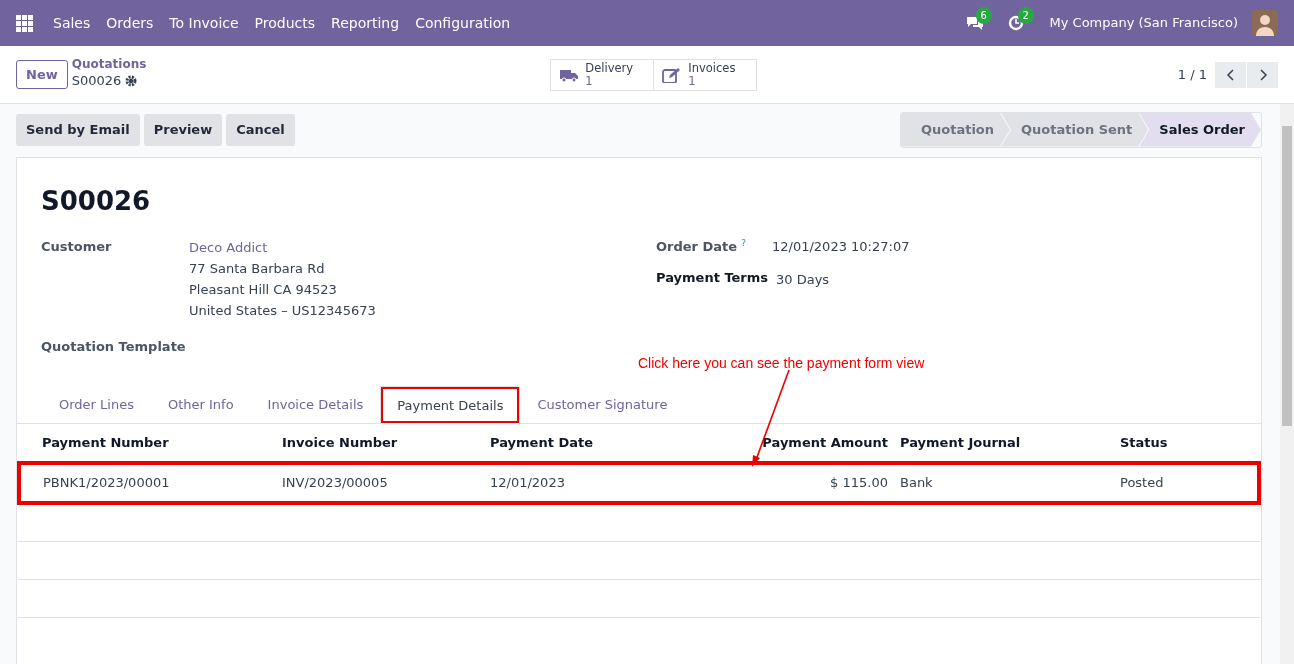 The width and height of the screenshot is (1294, 664). What do you see at coordinates (705, 74) in the screenshot?
I see `smart-button: Invoices 1` at bounding box center [705, 74].